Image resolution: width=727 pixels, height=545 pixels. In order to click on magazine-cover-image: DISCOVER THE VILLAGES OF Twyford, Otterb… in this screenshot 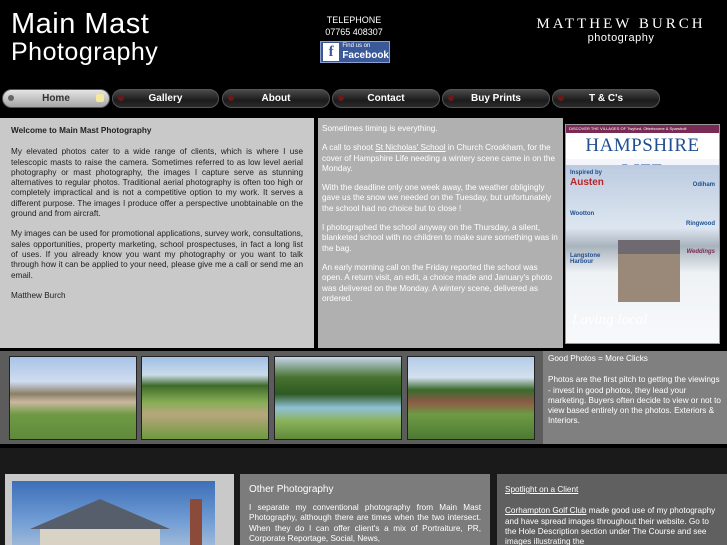, I will do `click(642, 234)`.